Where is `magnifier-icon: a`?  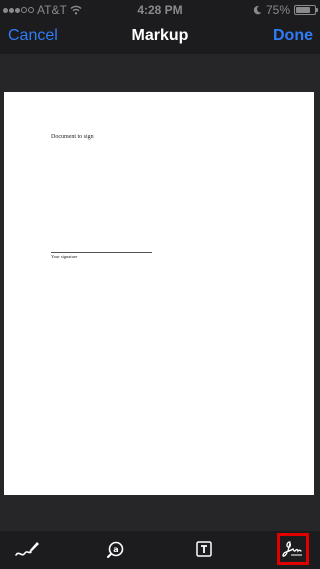
magnifier-icon: a is located at coordinates (115, 549).